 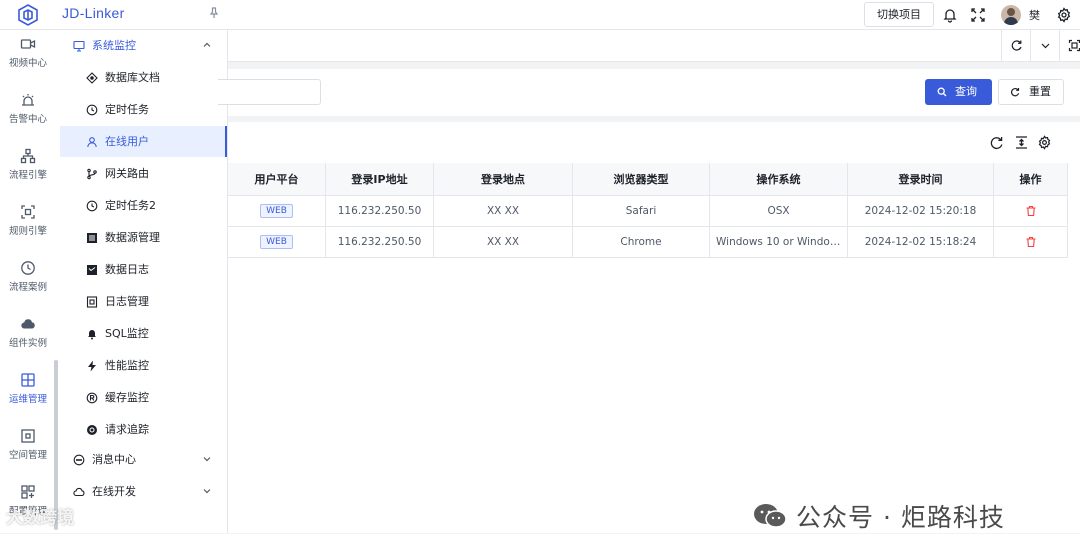 What do you see at coordinates (900, 517) in the screenshot?
I see `watermark-right-text: 公众号 · 炬路科技` at bounding box center [900, 517].